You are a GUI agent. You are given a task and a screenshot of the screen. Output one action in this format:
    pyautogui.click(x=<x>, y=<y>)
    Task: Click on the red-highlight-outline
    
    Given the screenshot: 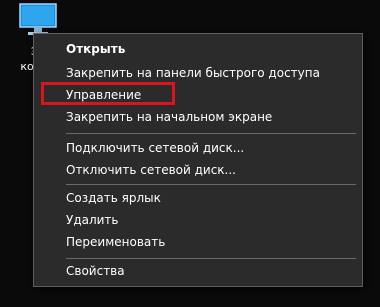 What is the action you would take?
    pyautogui.click(x=108, y=93)
    